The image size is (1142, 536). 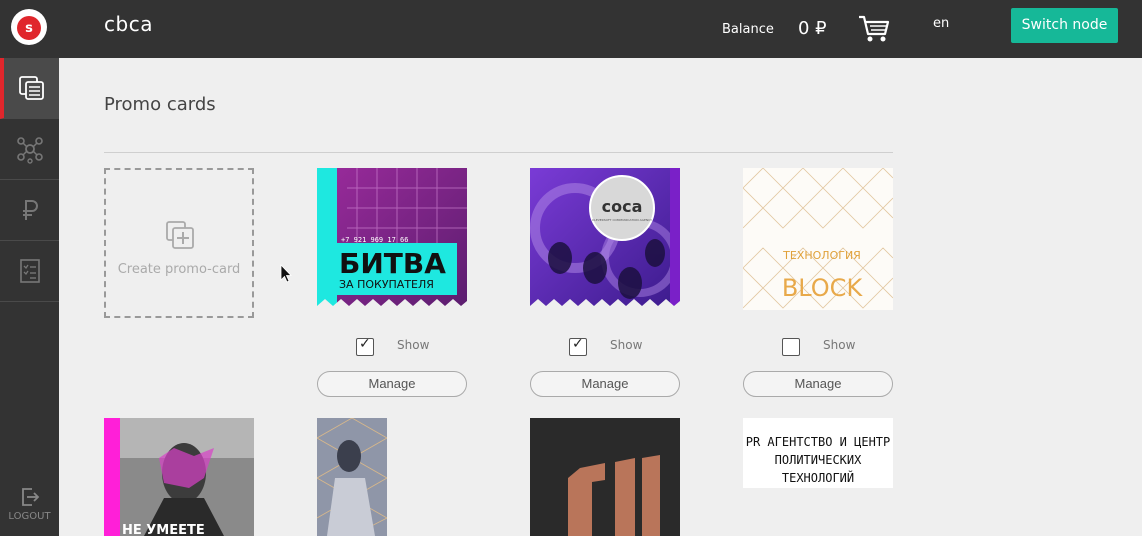 I want to click on app-title: cbca, so click(x=128, y=24).